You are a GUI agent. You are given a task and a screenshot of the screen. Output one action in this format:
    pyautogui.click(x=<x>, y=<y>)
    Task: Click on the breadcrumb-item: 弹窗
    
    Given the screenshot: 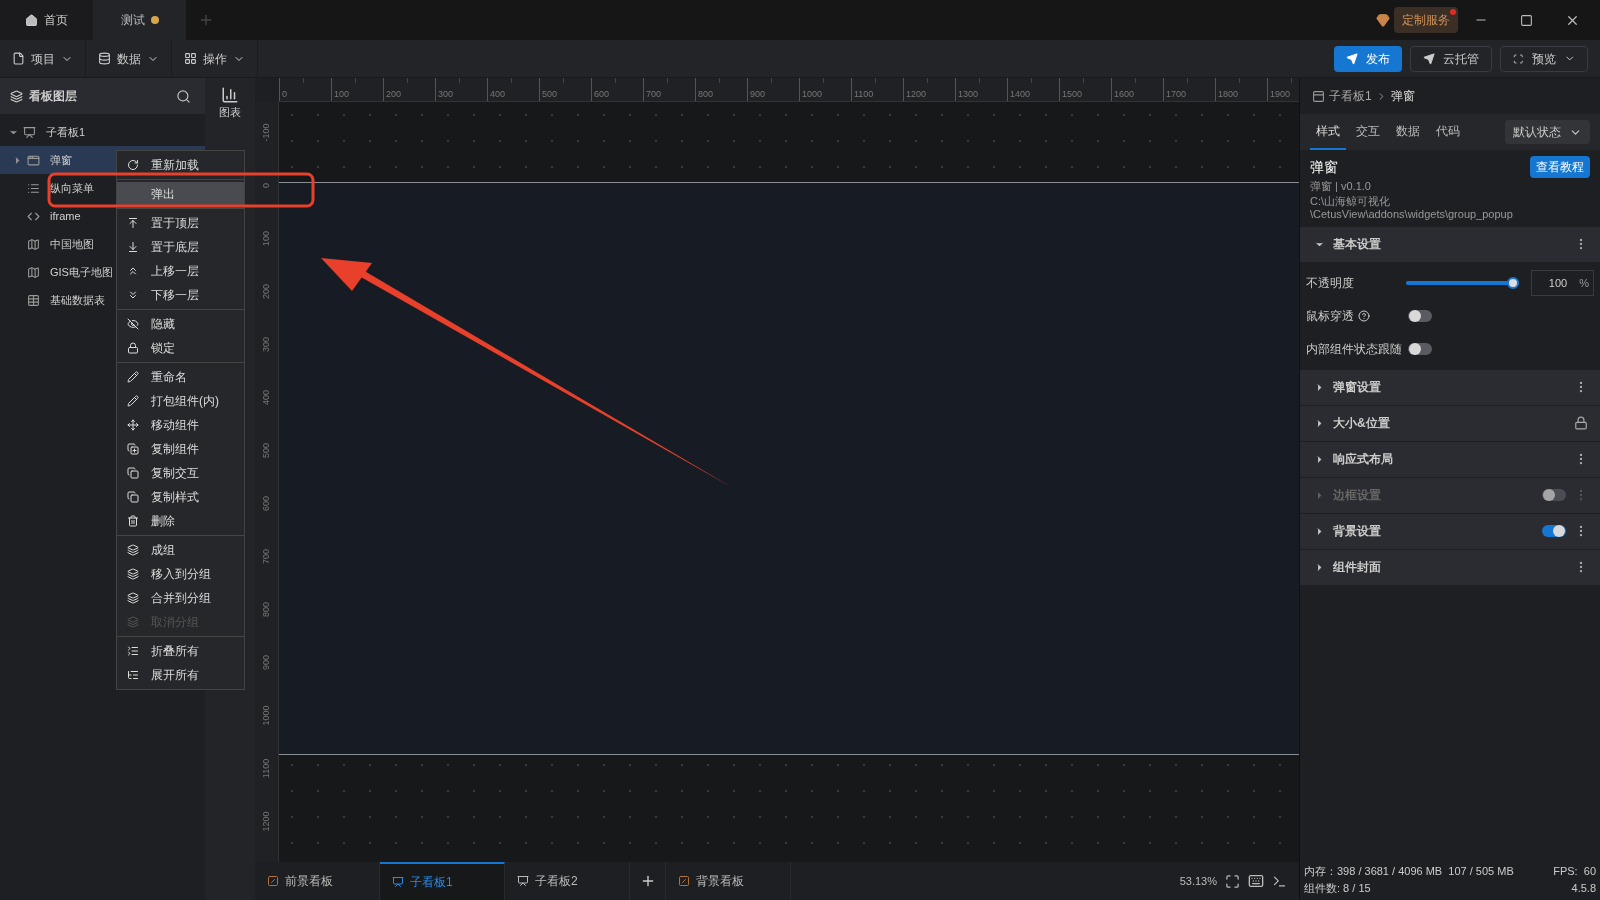 What is the action you would take?
    pyautogui.click(x=1402, y=96)
    